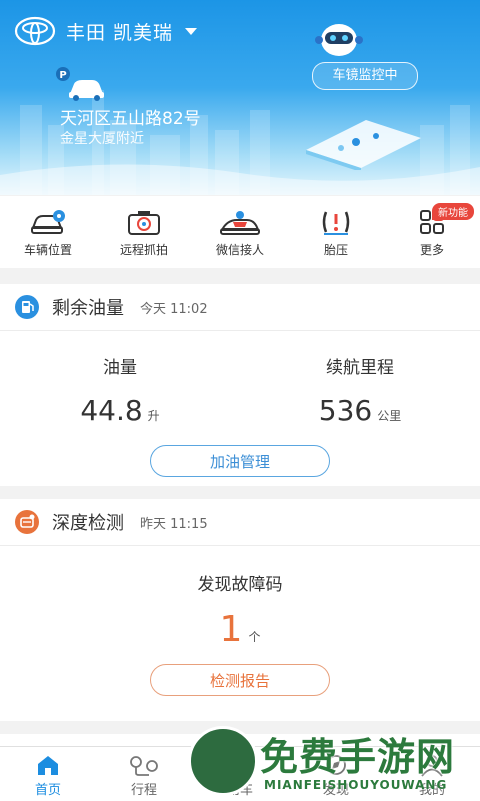  What do you see at coordinates (48, 765) in the screenshot?
I see `home-icon` at bounding box center [48, 765].